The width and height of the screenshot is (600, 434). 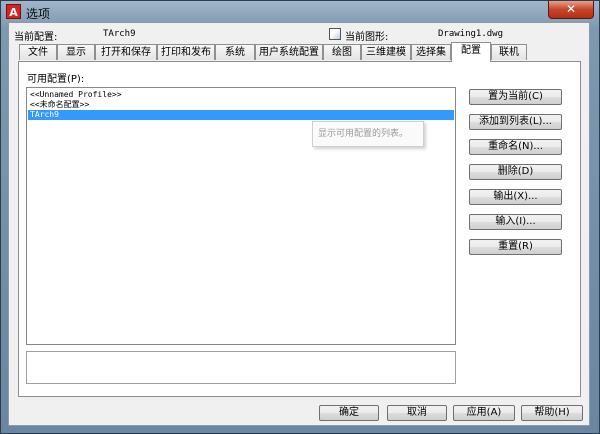 I want to click on current-drawing-value: Drawing1.dwg, so click(x=471, y=34).